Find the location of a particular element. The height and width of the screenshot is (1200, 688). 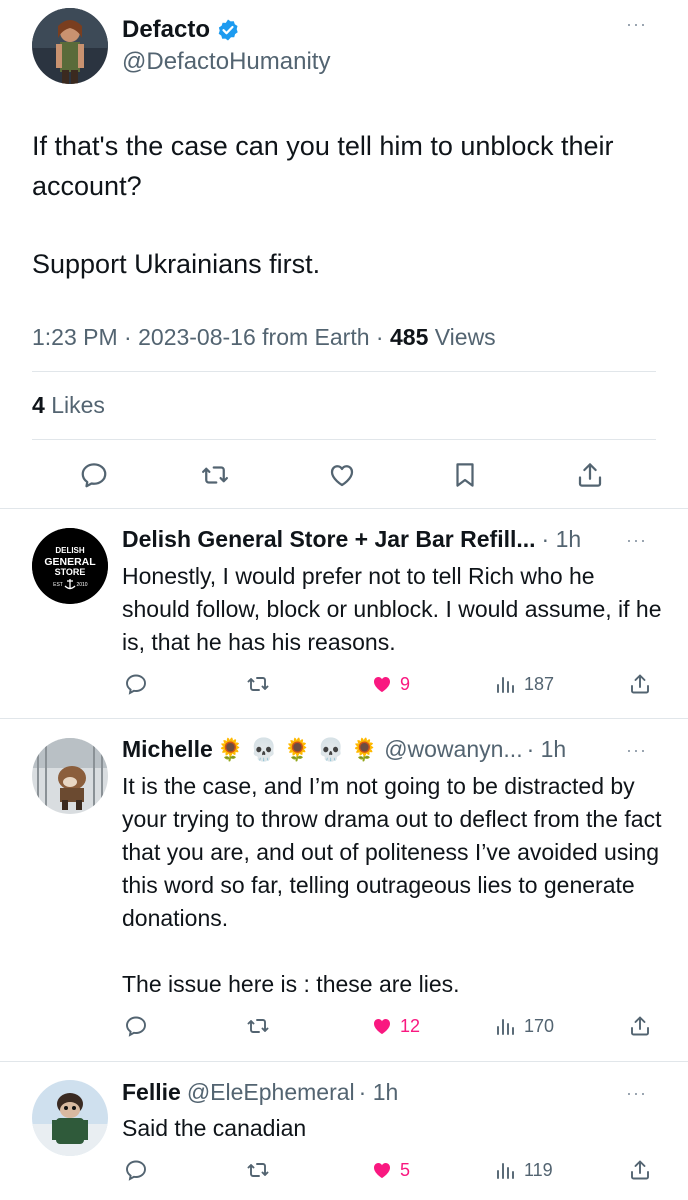

tweet-text-paragraph: Support Ukrainians first. is located at coordinates (176, 264).